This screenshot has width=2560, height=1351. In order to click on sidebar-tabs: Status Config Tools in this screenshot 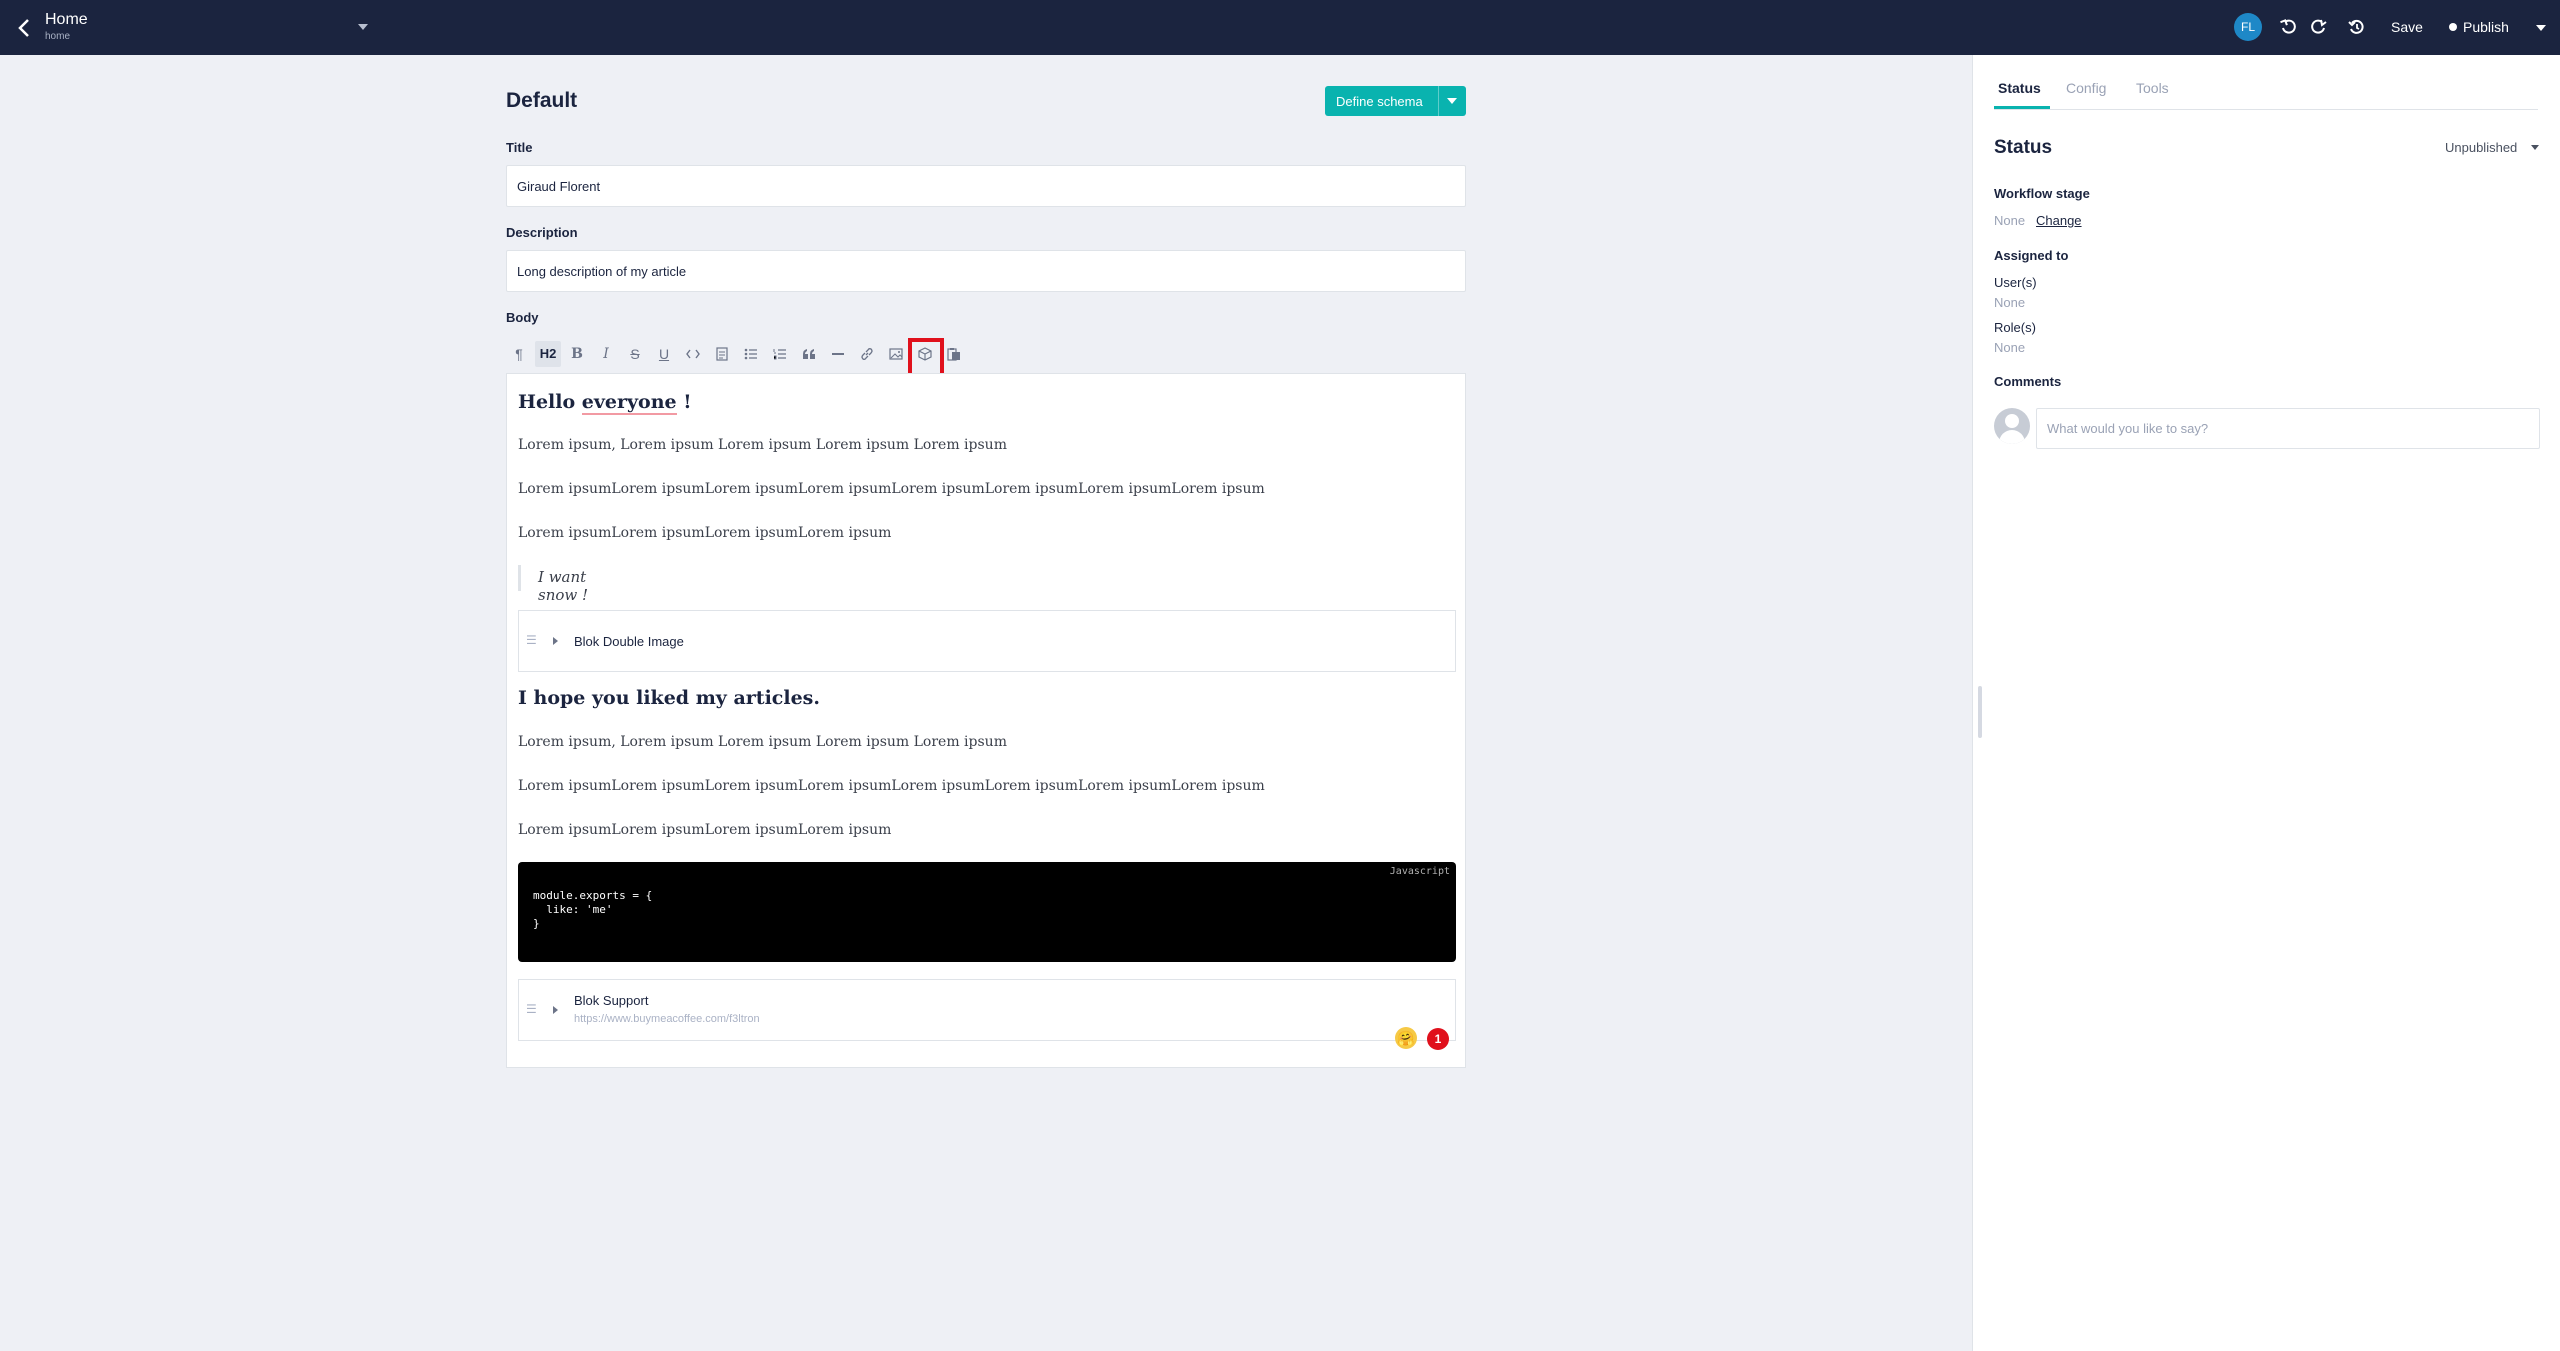, I will do `click(2266, 94)`.